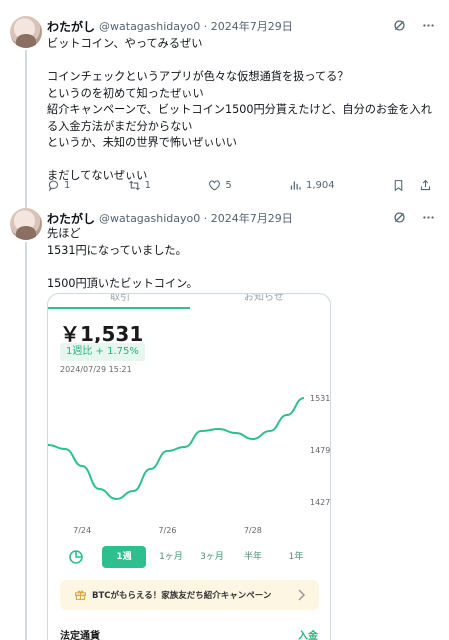 This screenshot has width=449, height=640. Describe the element at coordinates (239, 185) in the screenshot. I see `tweet-actions: 1 1 5 1,904` at that location.